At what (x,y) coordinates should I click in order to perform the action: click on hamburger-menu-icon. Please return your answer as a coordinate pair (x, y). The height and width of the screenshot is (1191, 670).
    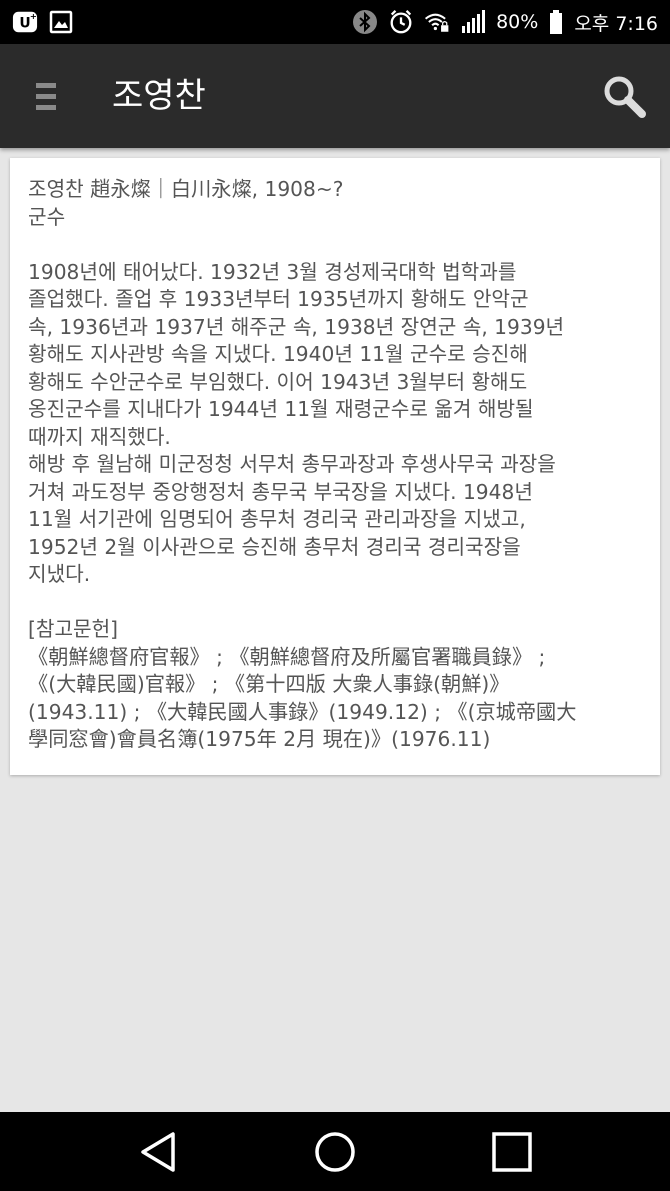
    Looking at the image, I should click on (48, 96).